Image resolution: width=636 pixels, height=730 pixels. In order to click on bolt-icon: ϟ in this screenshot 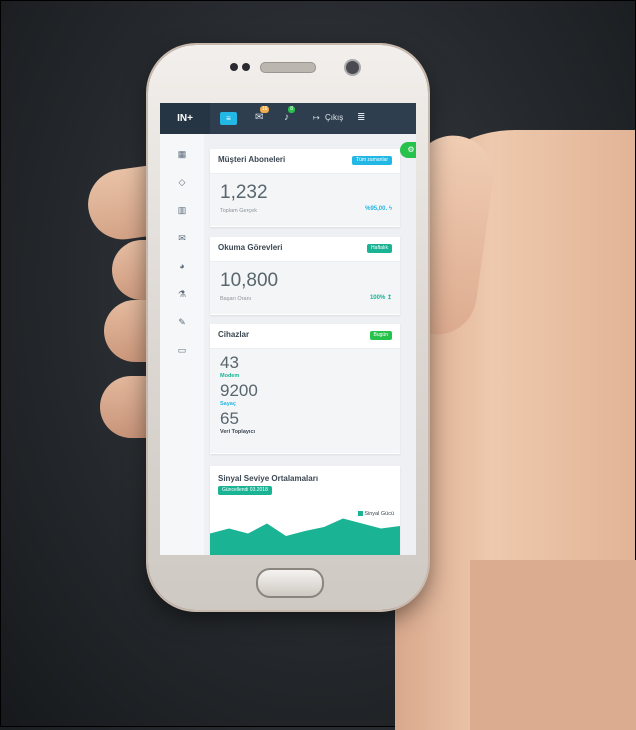, I will do `click(390, 209)`.